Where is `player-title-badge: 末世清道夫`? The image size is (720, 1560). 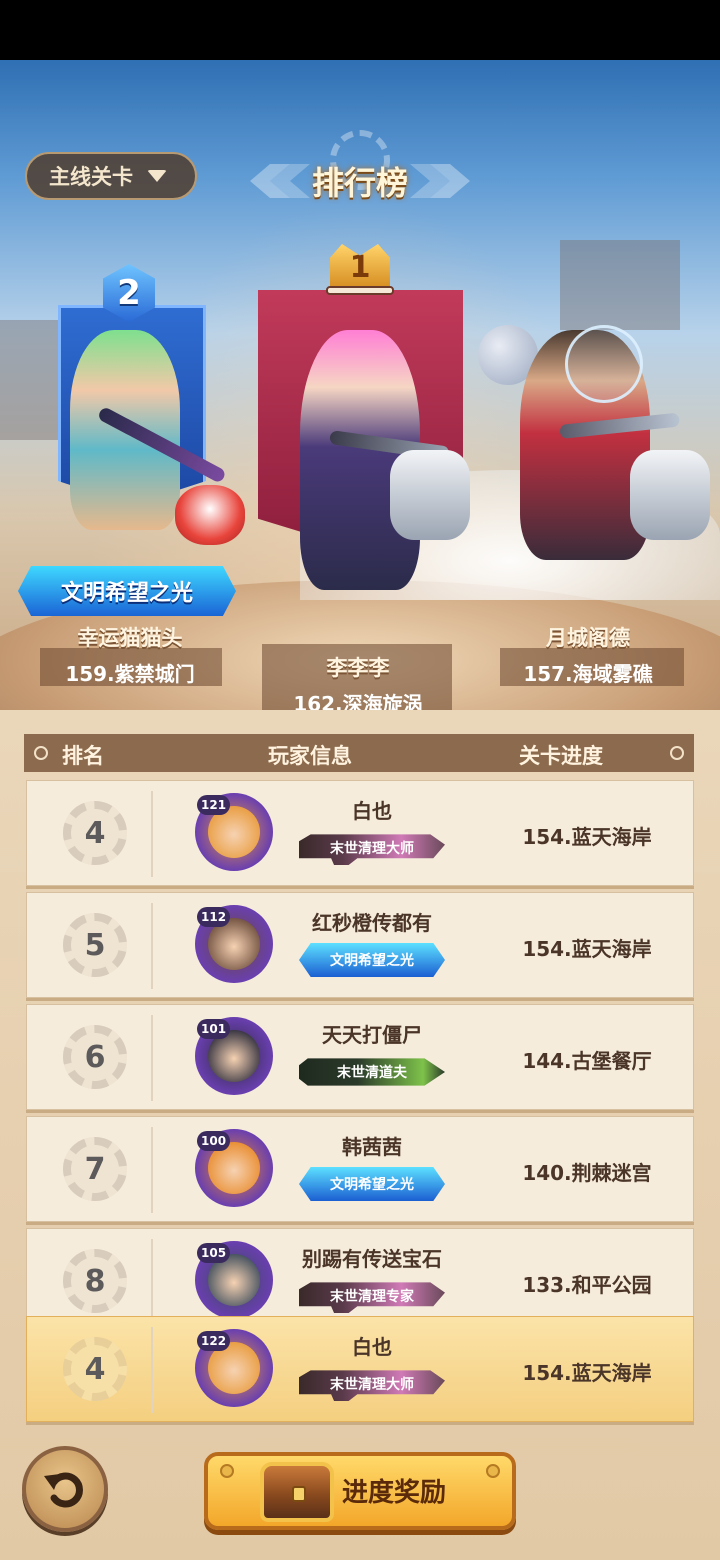 player-title-badge: 末世清道夫 is located at coordinates (372, 1072).